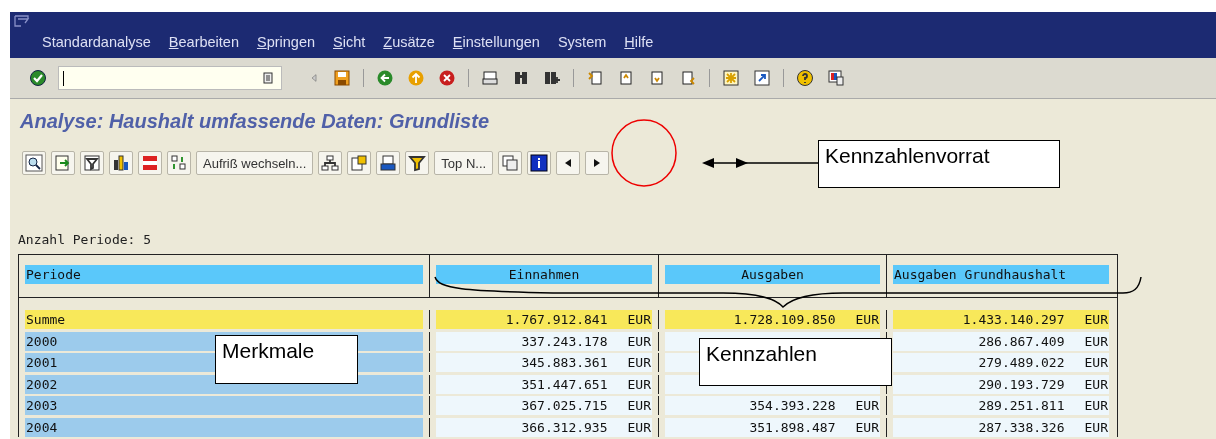 This screenshot has width=1216, height=439. Describe the element at coordinates (688, 78) in the screenshot. I see `last-page-icon` at that location.